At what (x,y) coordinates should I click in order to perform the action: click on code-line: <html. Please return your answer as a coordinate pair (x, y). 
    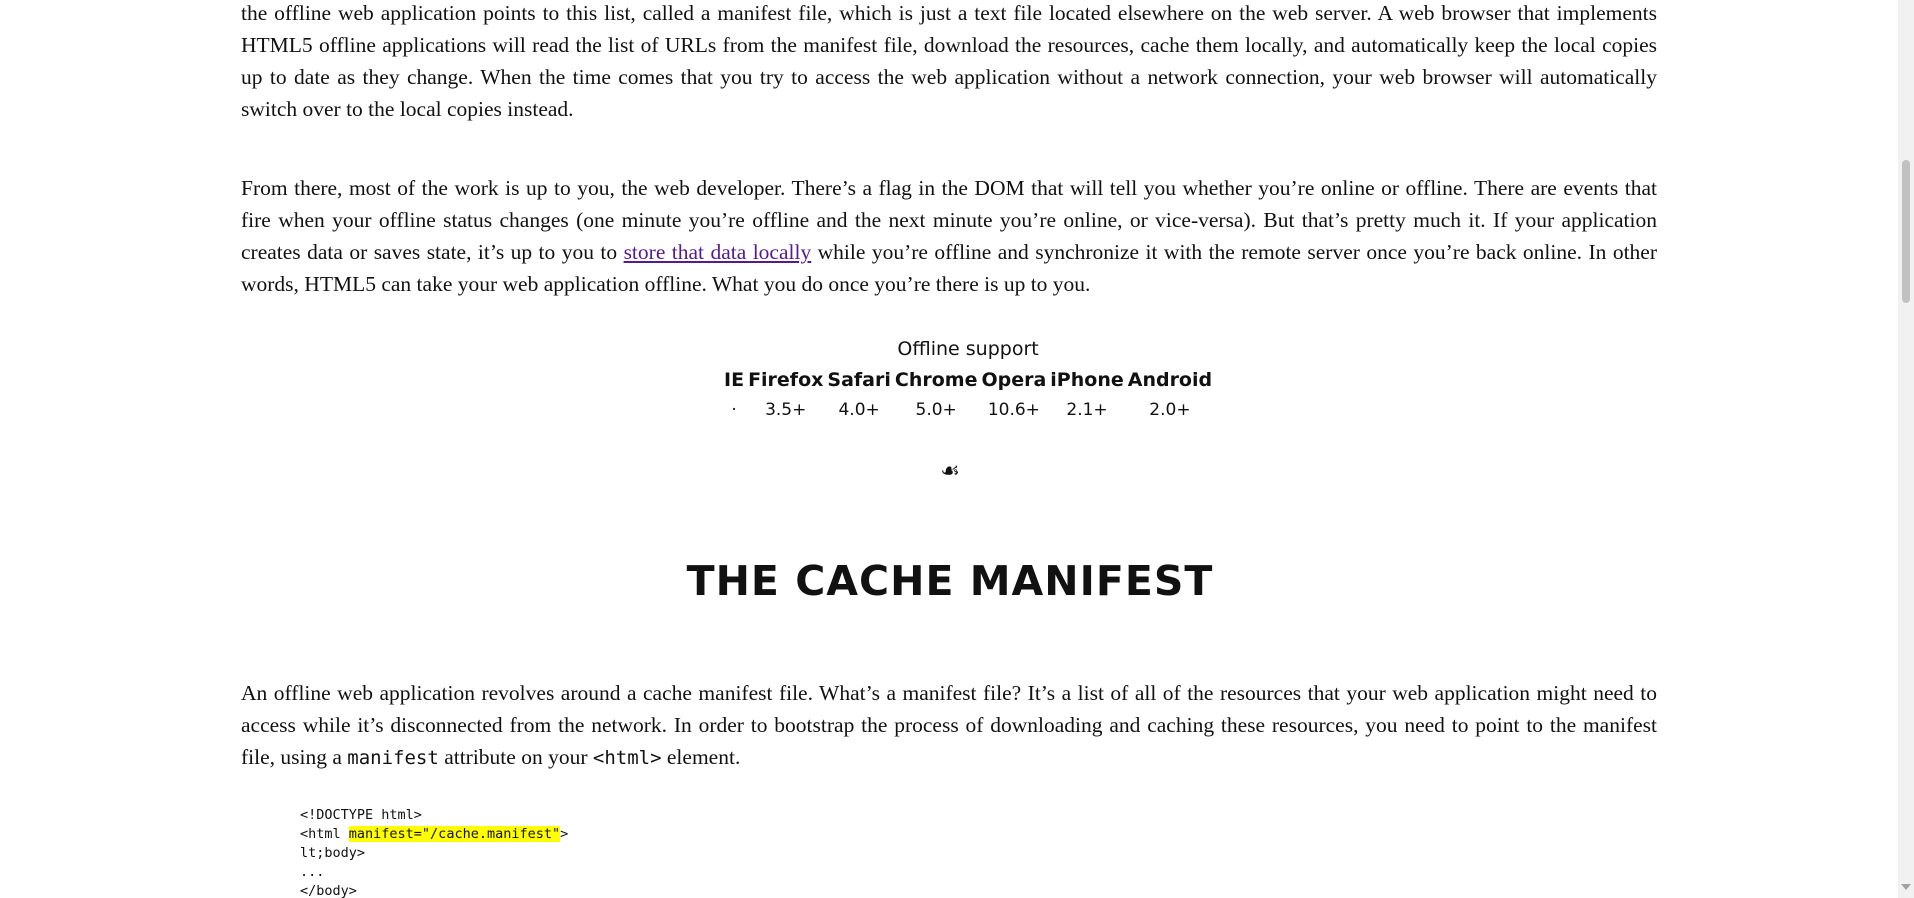
    Looking at the image, I should click on (324, 834).